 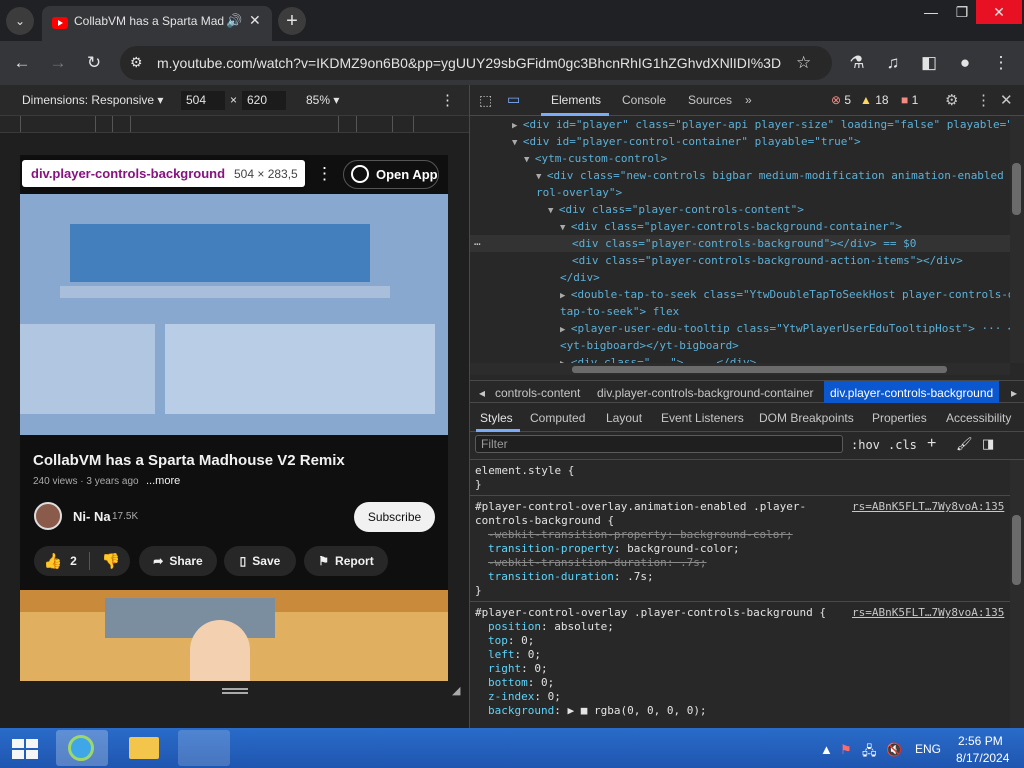 I want to click on video-title: CollabVM has a Sparta Madhouse V2 Remix, so click(x=189, y=460).